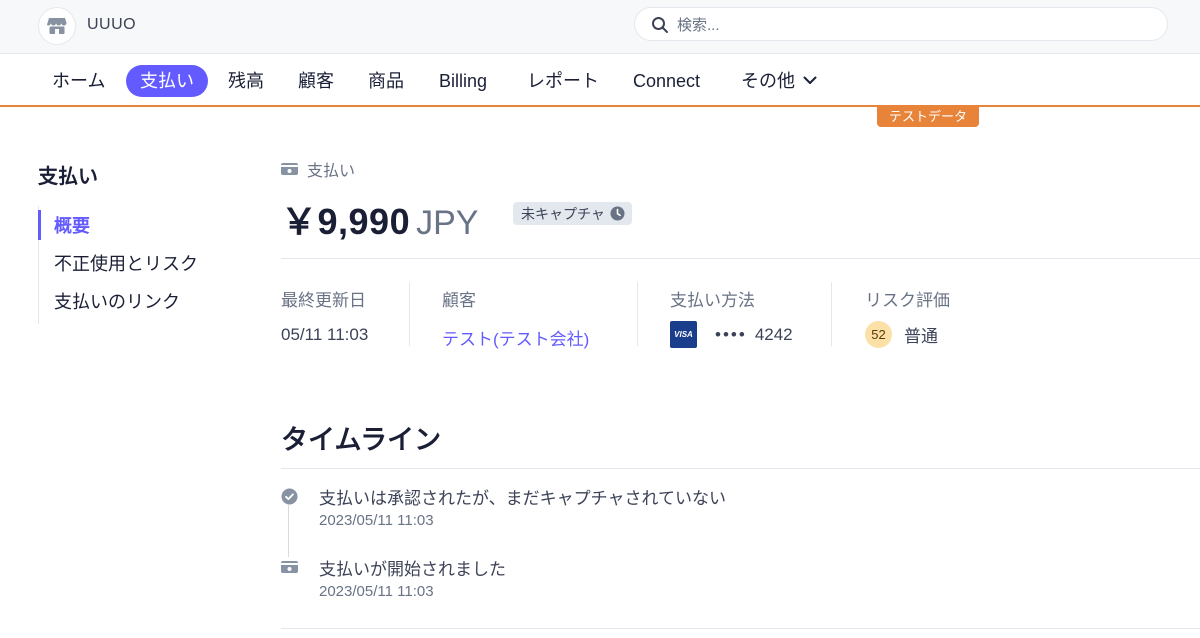 The height and width of the screenshot is (638, 1200). What do you see at coordinates (78, 81) in the screenshot?
I see `nav-home: ホーム` at bounding box center [78, 81].